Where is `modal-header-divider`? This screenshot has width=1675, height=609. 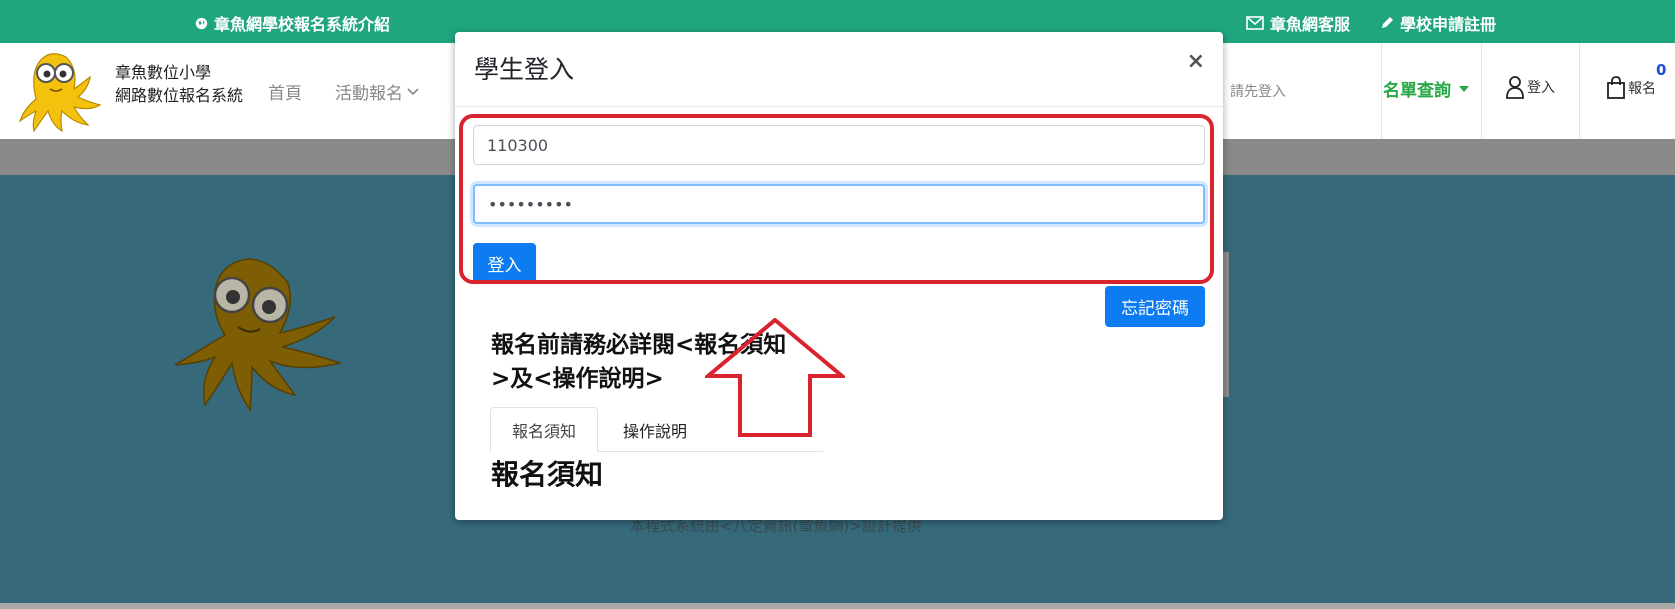
modal-header-divider is located at coordinates (839, 106).